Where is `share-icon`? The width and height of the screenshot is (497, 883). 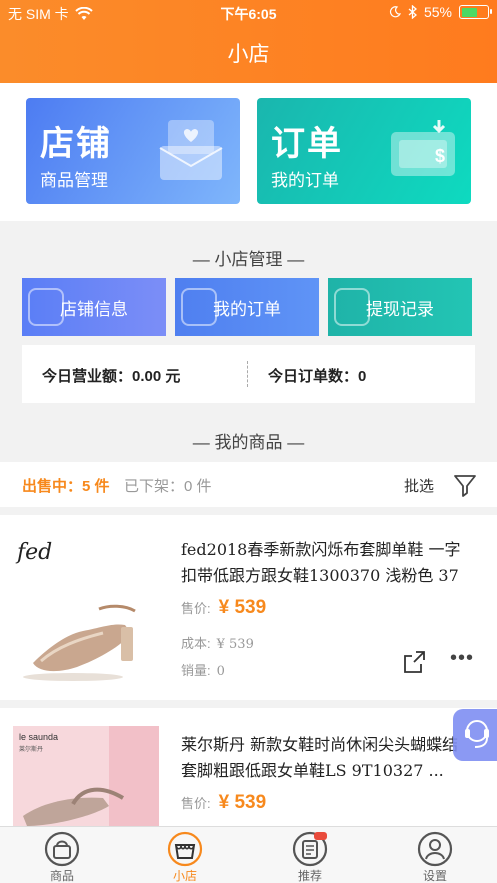
share-icon is located at coordinates (415, 662).